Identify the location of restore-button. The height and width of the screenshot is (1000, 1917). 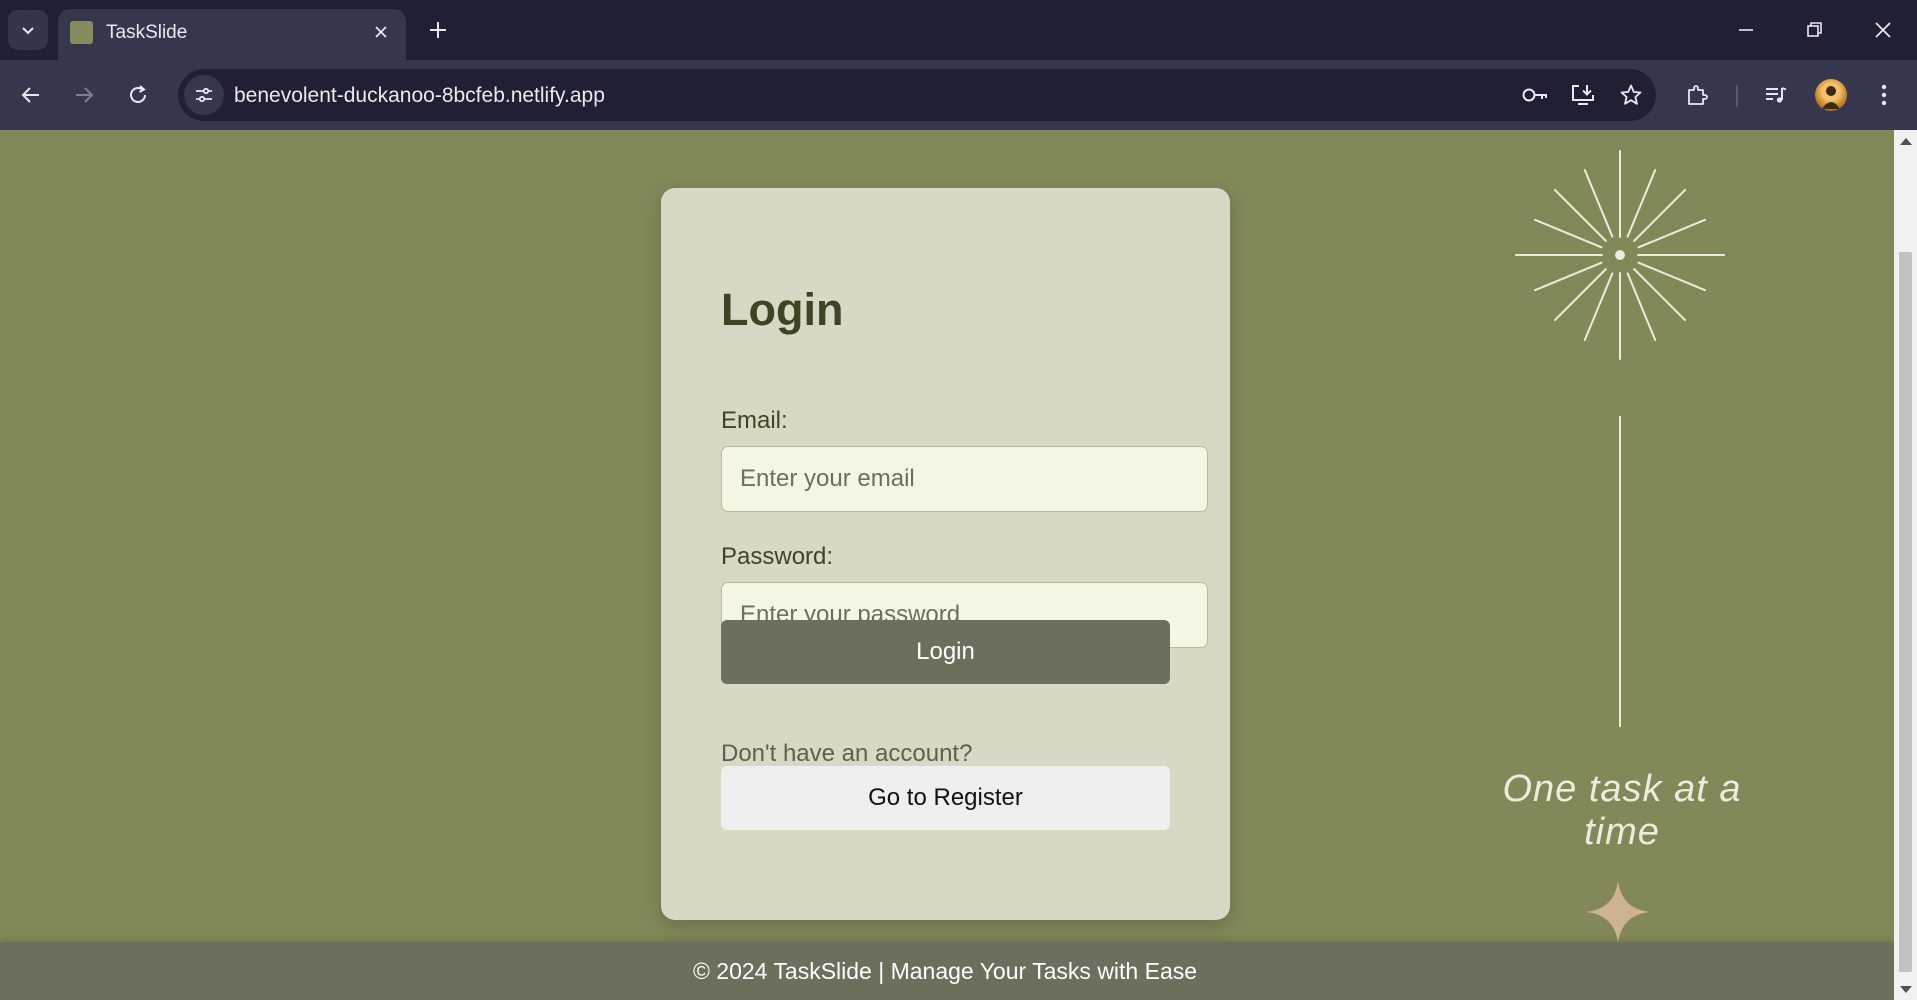
(1814, 30).